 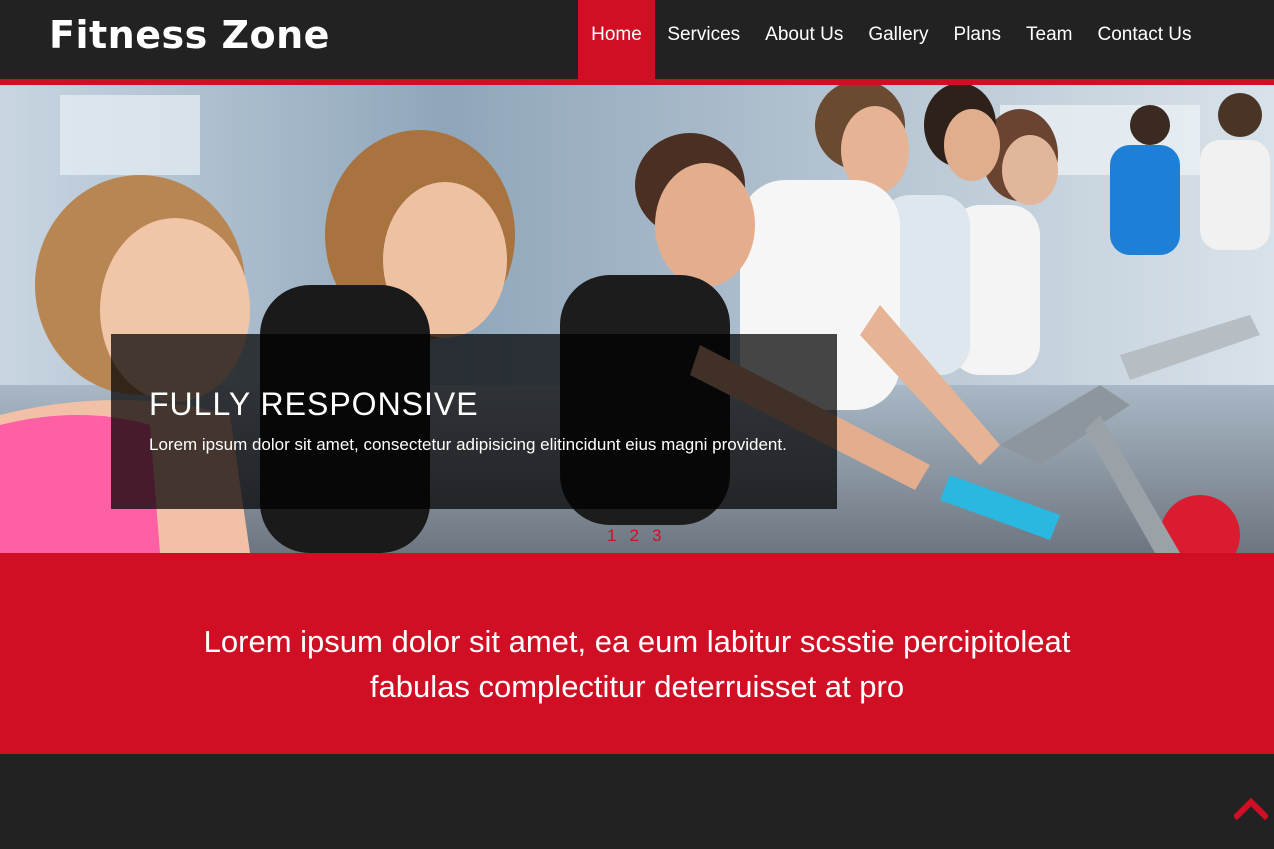 What do you see at coordinates (977, 39) in the screenshot?
I see `nav-item-plans: Plans` at bounding box center [977, 39].